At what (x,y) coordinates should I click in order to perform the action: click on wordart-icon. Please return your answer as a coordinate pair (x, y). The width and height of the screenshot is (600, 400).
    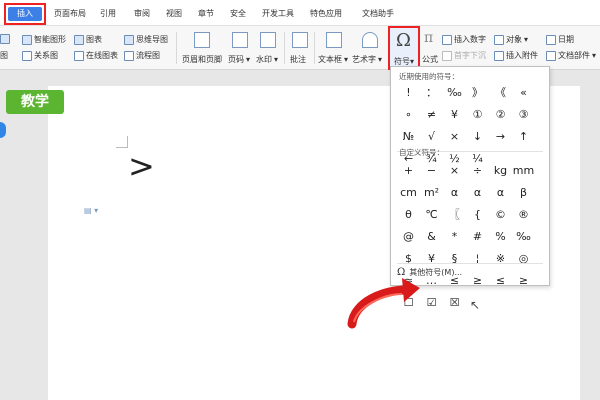
    Looking at the image, I should click on (370, 40).